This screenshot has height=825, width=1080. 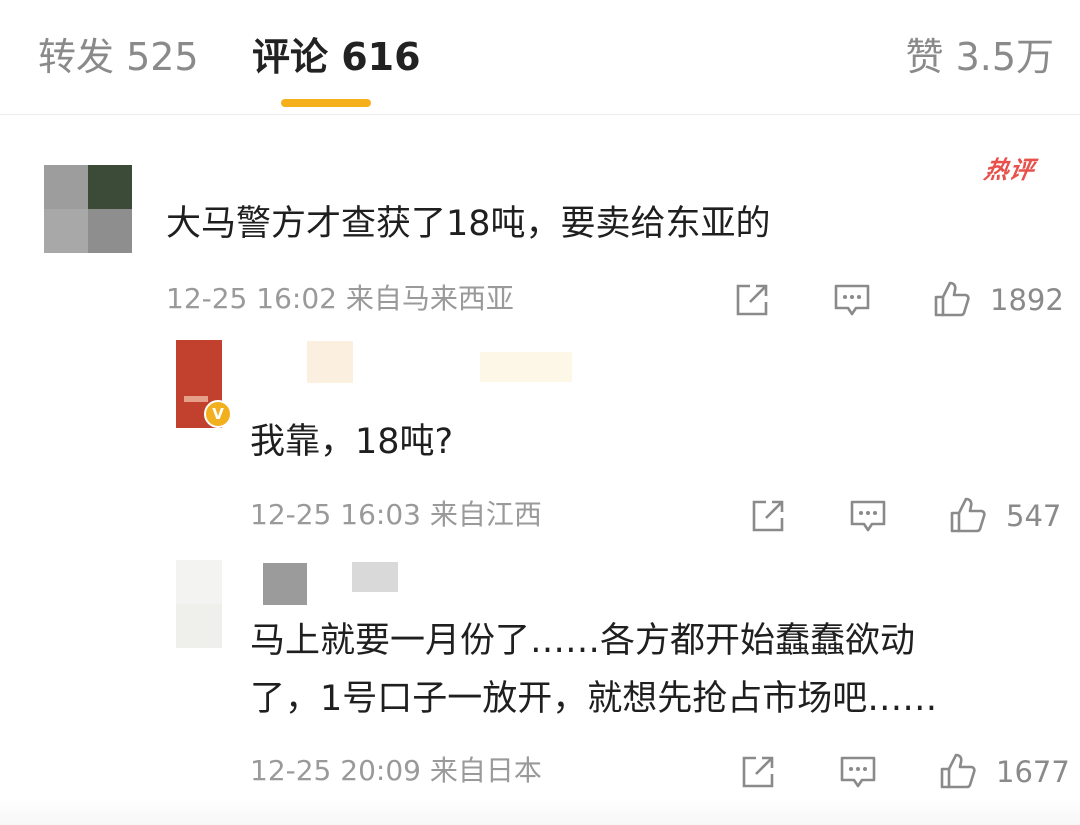 I want to click on tab-comments: 评论 616, so click(x=336, y=57).